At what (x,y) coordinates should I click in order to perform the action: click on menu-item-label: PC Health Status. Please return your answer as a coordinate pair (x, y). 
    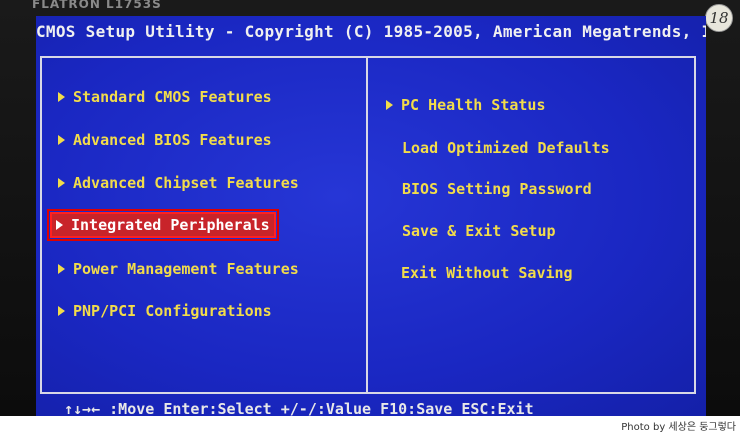
    Looking at the image, I should click on (473, 105).